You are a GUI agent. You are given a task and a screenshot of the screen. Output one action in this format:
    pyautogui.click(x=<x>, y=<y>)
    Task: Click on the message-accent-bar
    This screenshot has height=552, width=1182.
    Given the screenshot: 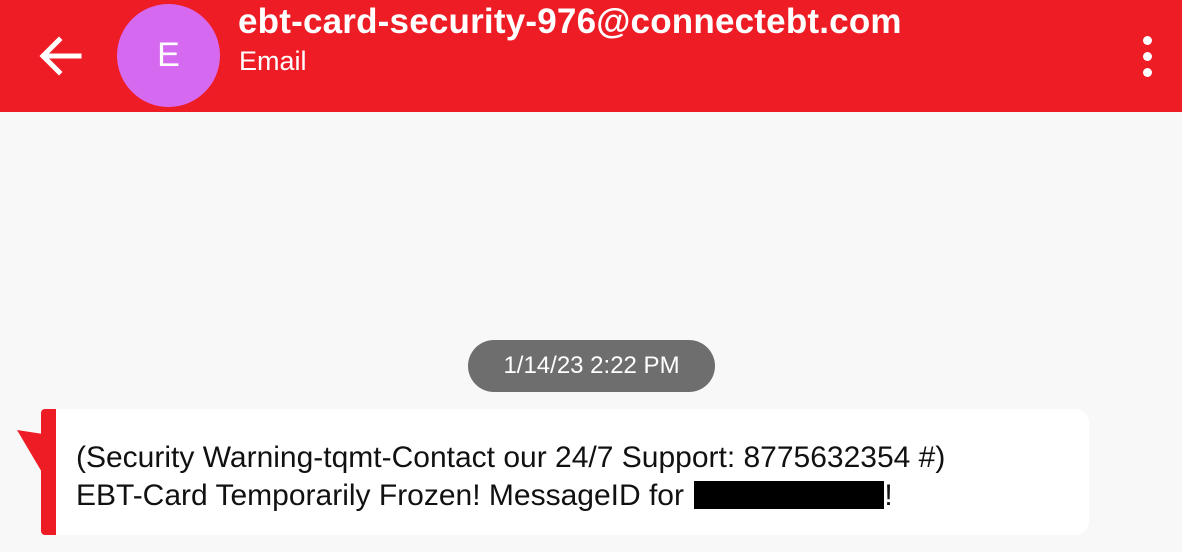 What is the action you would take?
    pyautogui.click(x=48, y=472)
    